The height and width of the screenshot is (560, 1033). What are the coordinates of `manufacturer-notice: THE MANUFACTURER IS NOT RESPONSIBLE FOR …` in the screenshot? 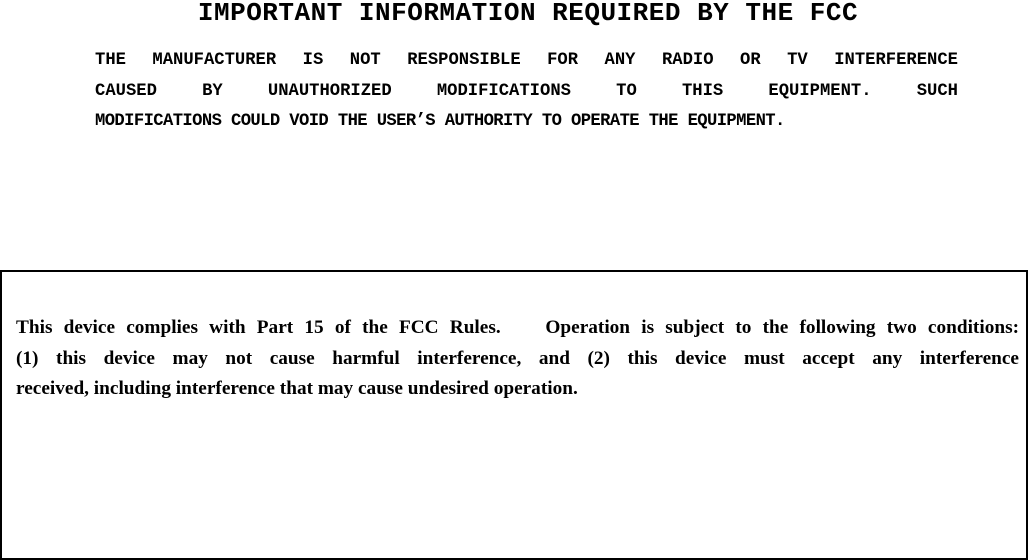 It's located at (526, 92).